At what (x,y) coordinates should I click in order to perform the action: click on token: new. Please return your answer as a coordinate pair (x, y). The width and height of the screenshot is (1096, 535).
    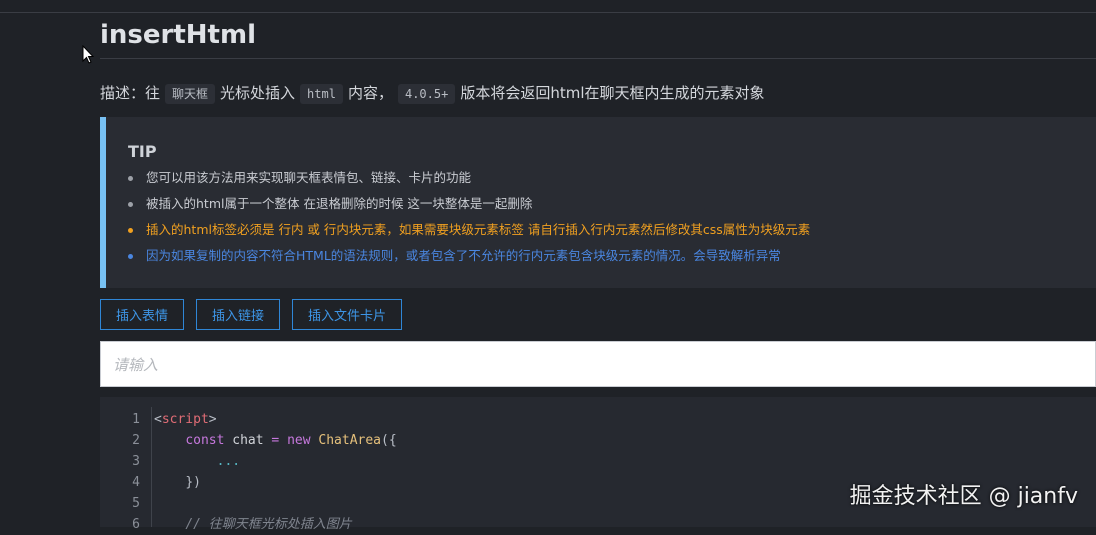
    Looking at the image, I should click on (303, 440).